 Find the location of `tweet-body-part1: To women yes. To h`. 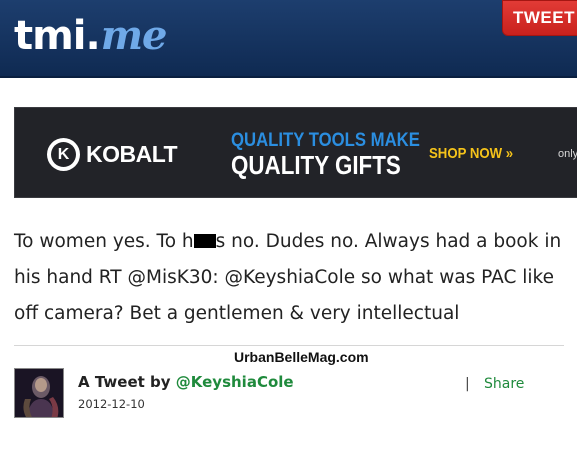

tweet-body-part1: To women yes. To h is located at coordinates (104, 241).